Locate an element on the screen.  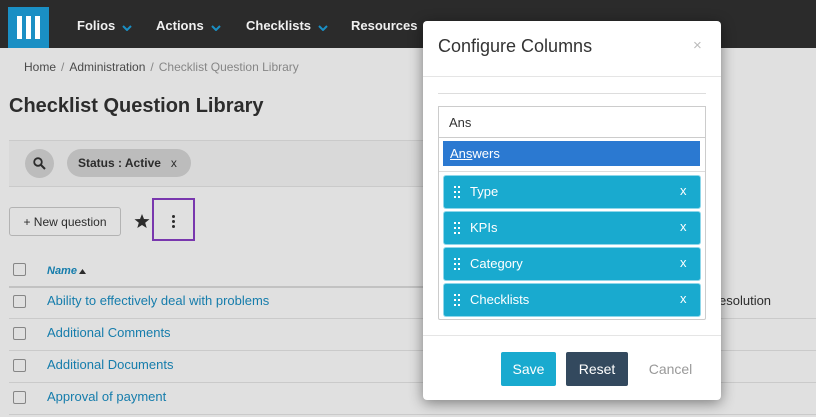
column-suggestions-dropdown: Answers is located at coordinates (572, 155).